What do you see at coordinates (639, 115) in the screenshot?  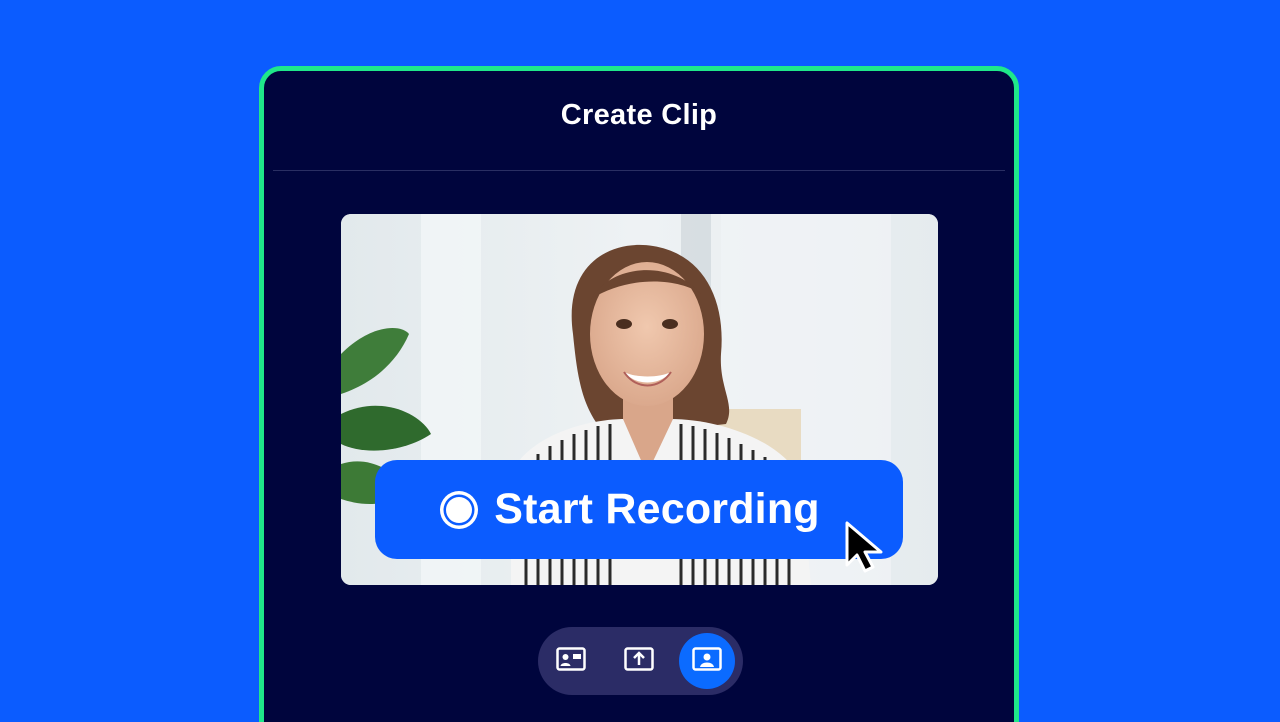 I see `panel-title: Create Clip` at bounding box center [639, 115].